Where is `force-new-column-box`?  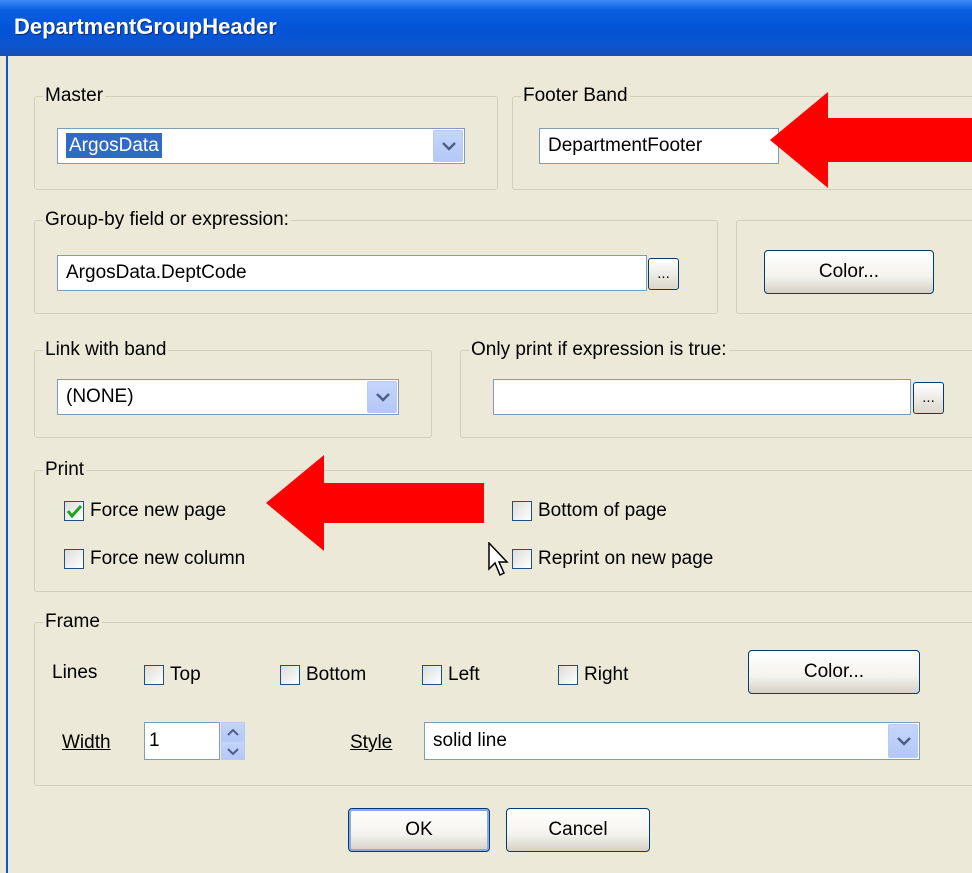
force-new-column-box is located at coordinates (74, 559).